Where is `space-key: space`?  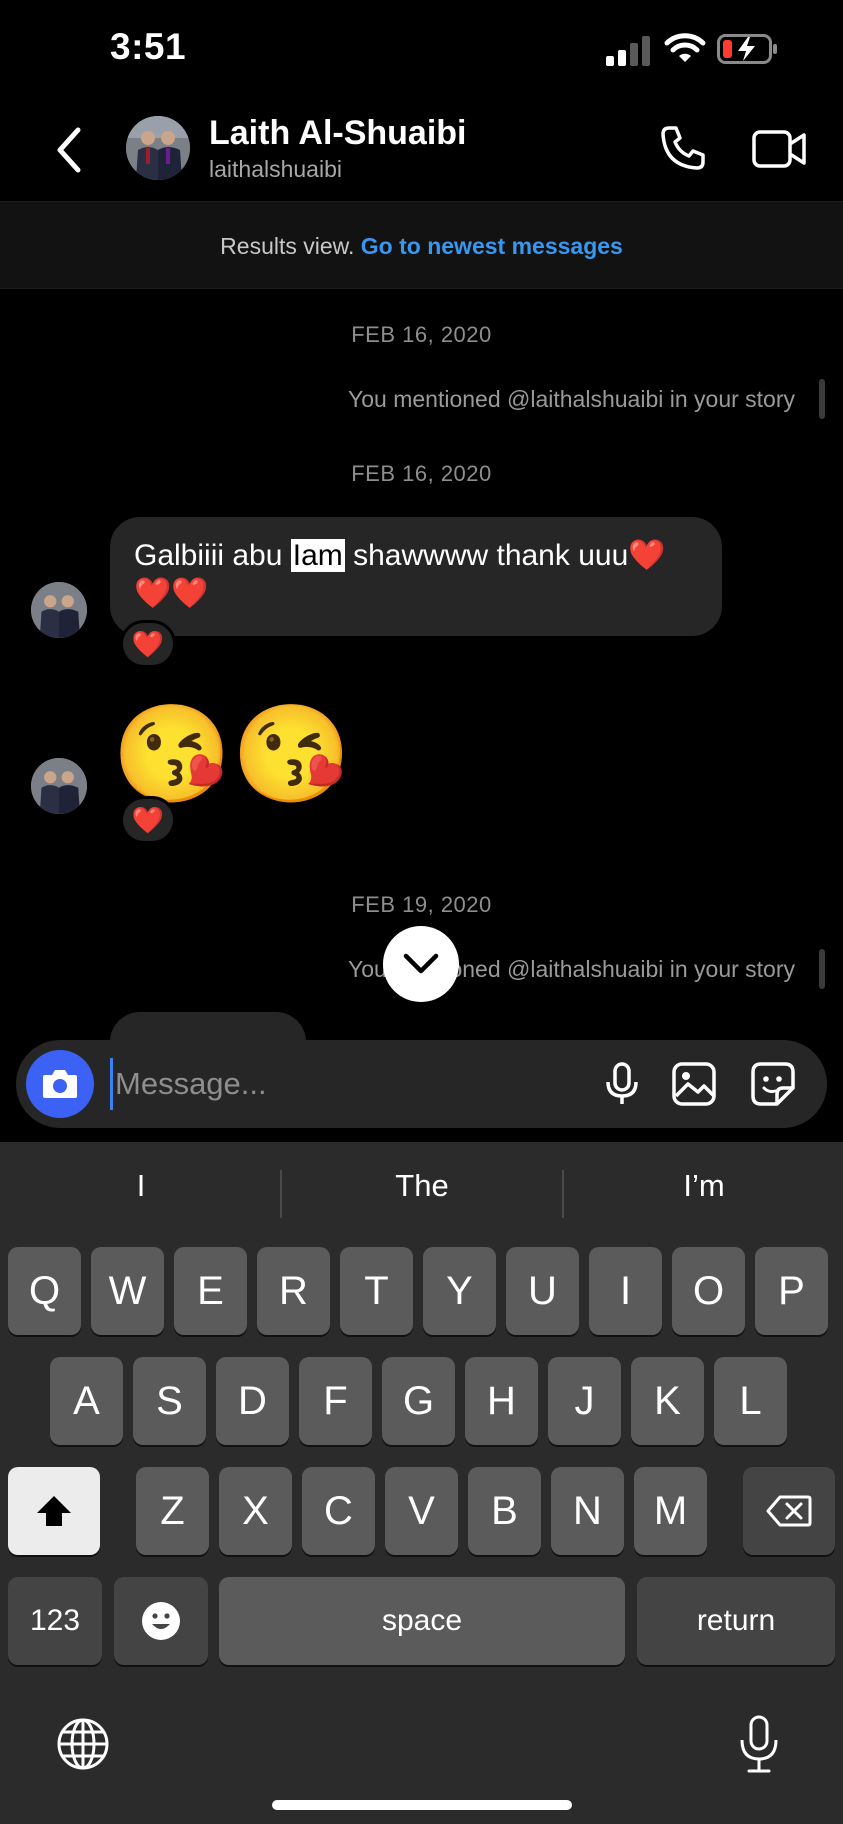
space-key: space is located at coordinates (422, 1621).